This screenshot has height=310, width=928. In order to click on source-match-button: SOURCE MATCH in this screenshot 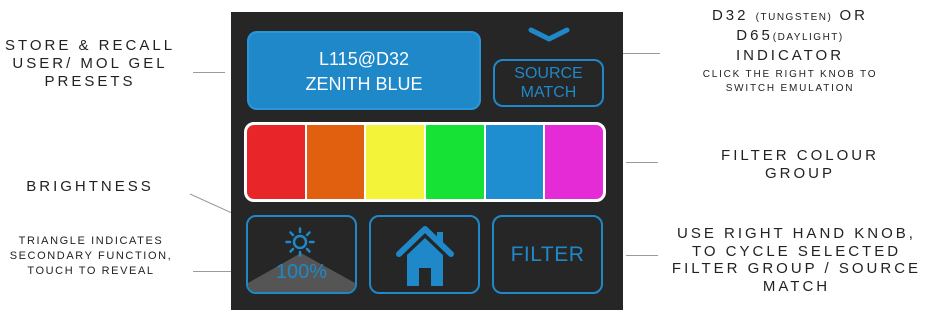, I will do `click(548, 83)`.